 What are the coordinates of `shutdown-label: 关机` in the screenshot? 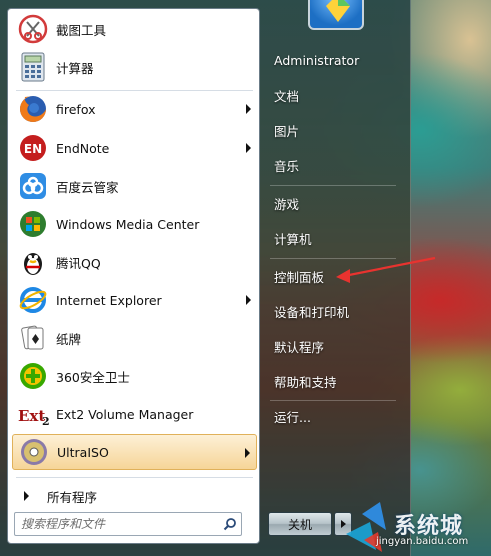 It's located at (299, 524).